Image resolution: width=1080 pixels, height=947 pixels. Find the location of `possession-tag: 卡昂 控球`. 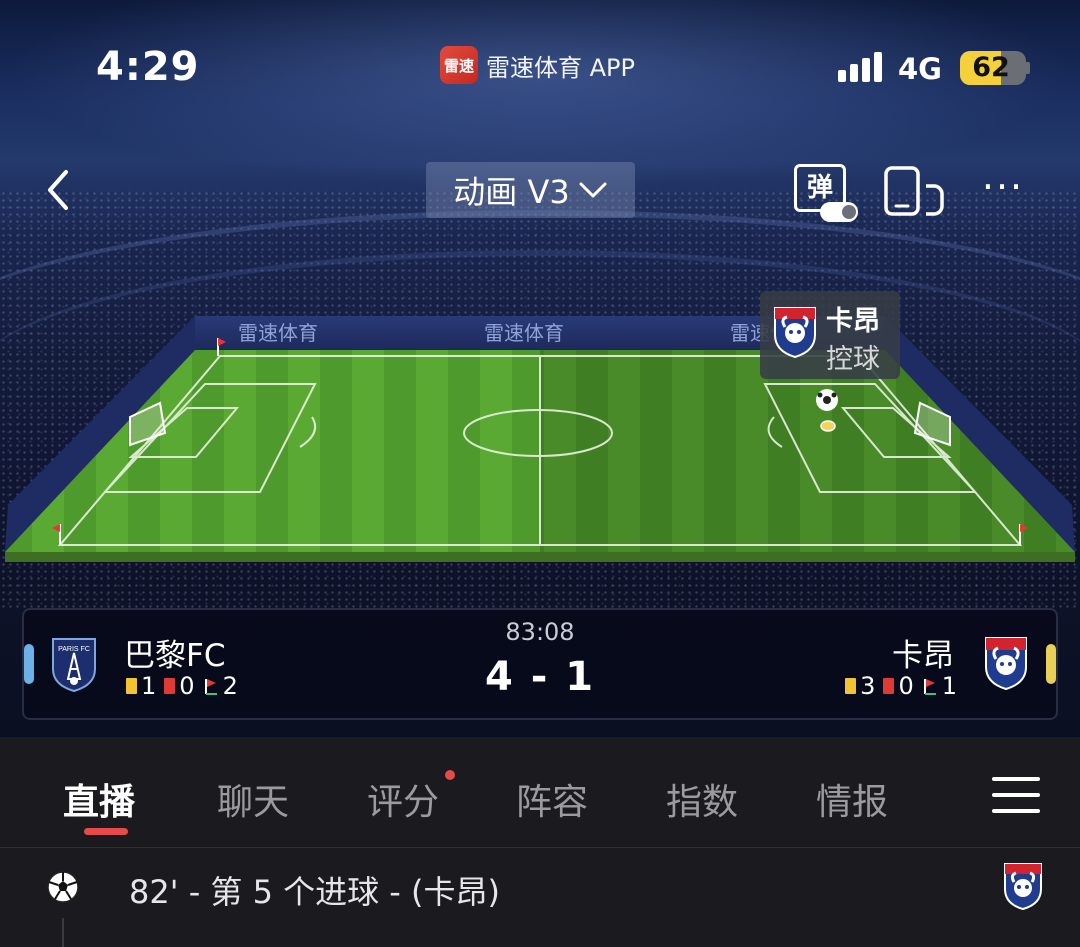

possession-tag: 卡昂 控球 is located at coordinates (830, 335).